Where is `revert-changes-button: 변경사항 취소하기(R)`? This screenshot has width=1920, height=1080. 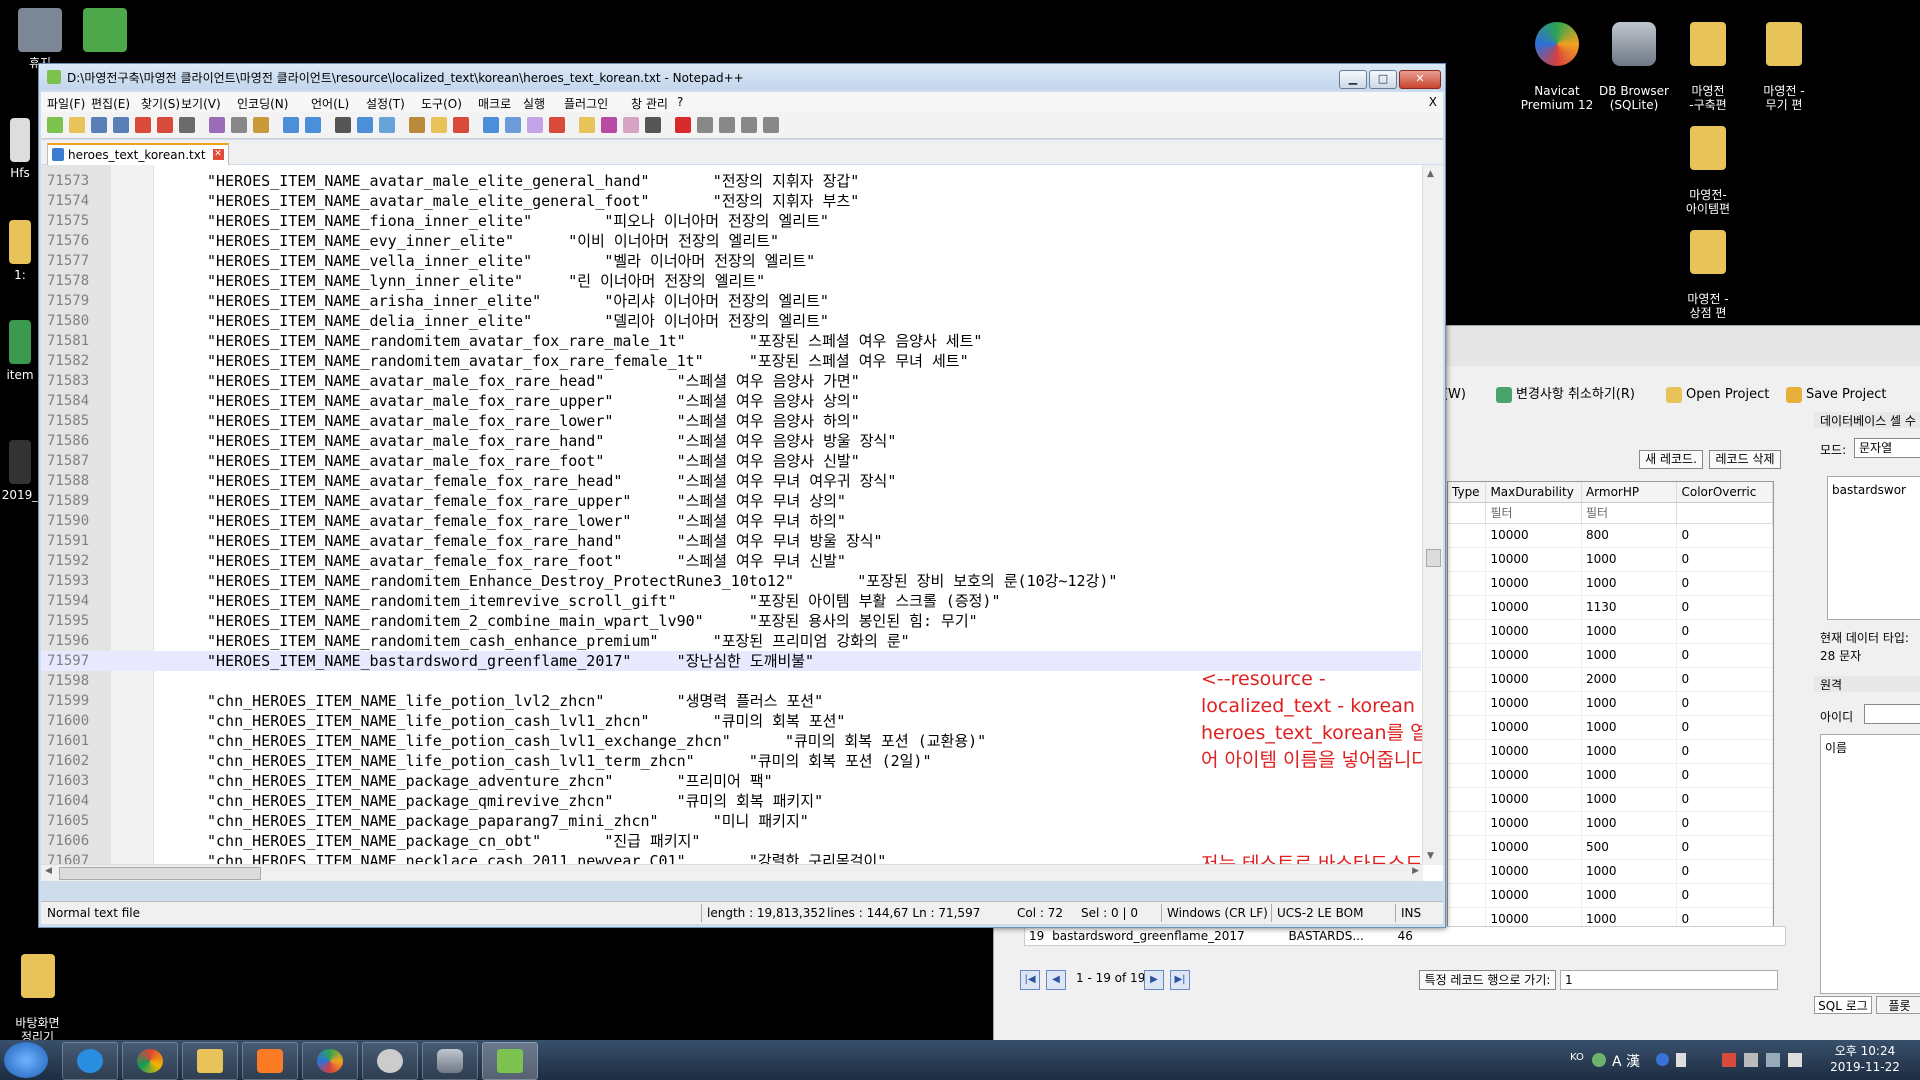 revert-changes-button: 변경사항 취소하기(R) is located at coordinates (1564, 395).